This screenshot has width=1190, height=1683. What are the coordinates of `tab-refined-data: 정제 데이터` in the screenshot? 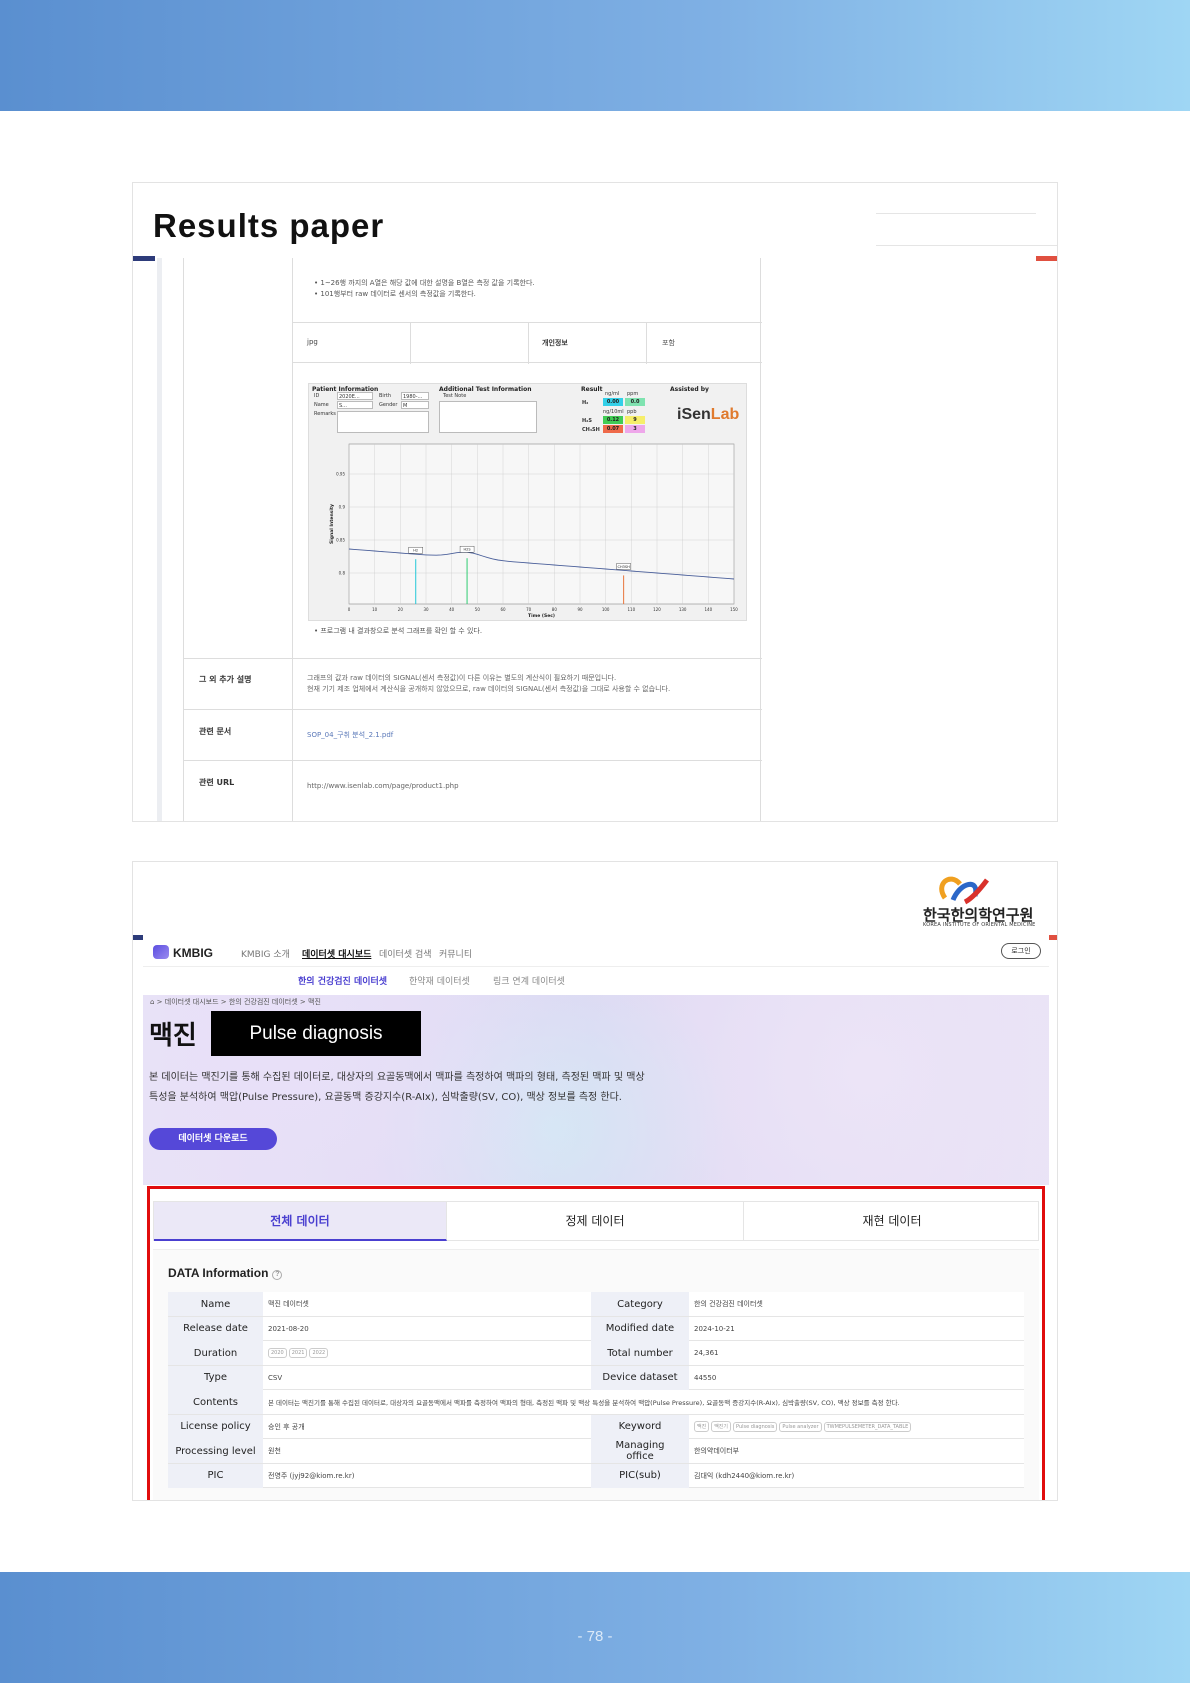 It's located at (595, 1221).